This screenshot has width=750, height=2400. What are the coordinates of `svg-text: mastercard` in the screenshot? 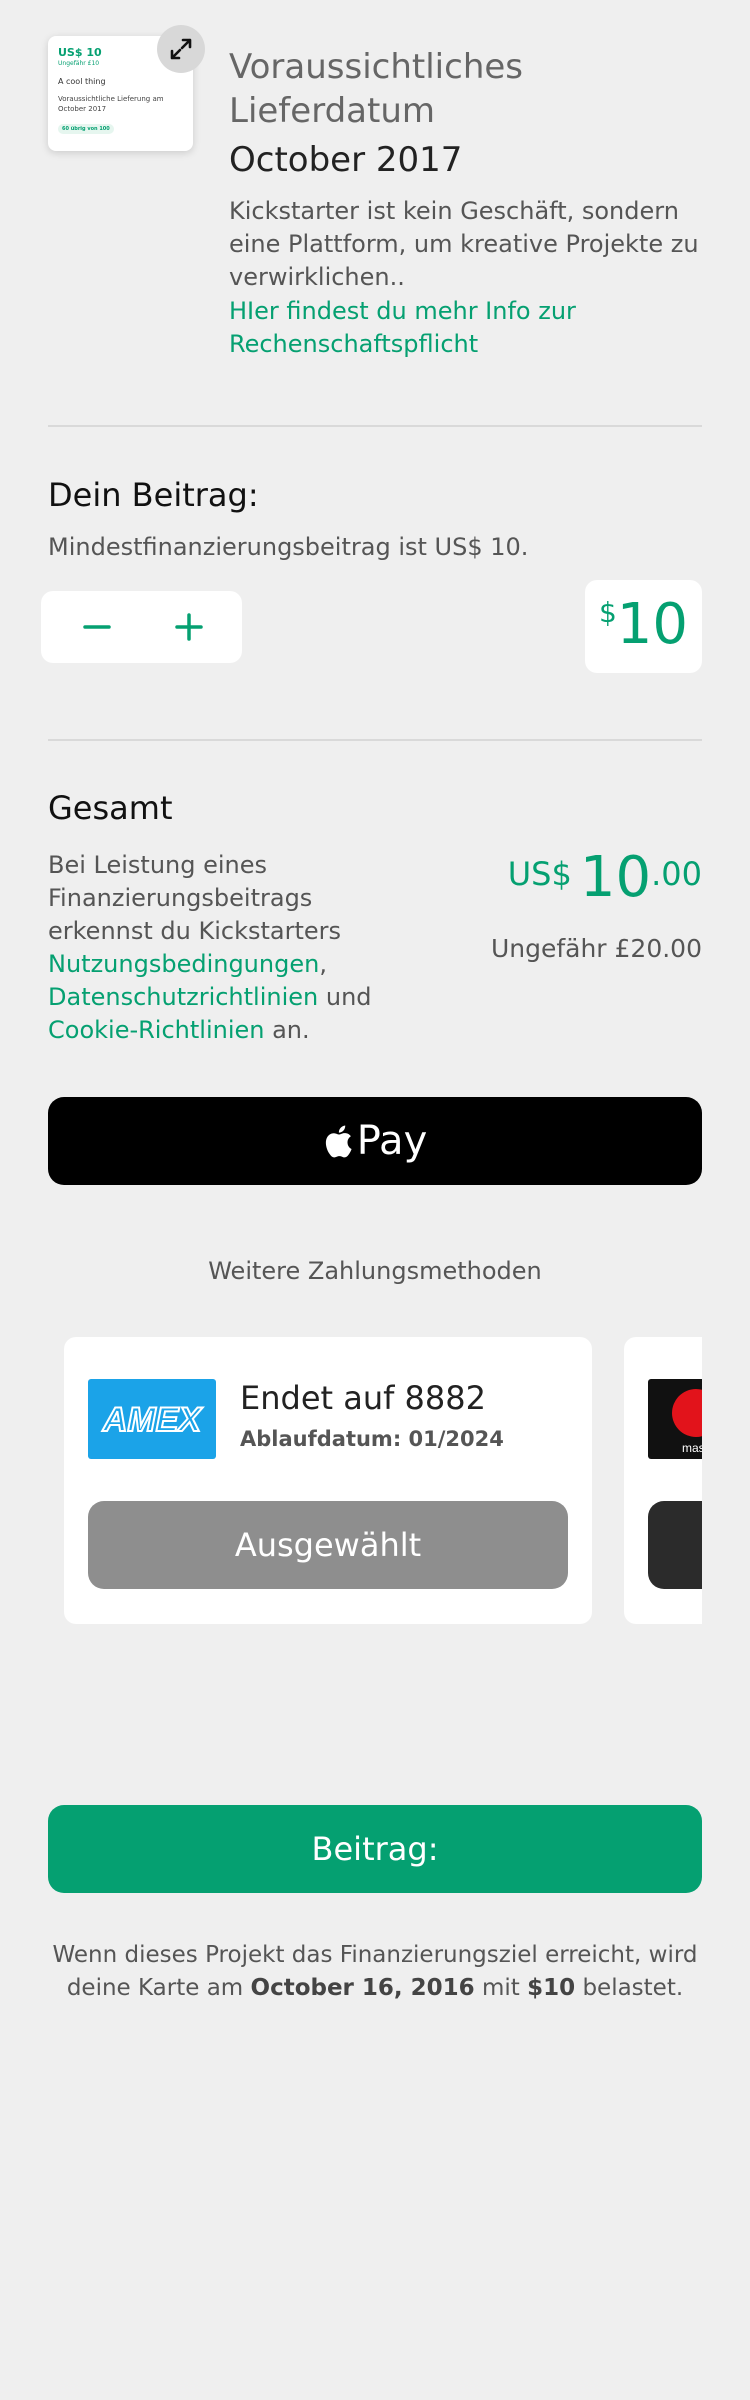 It's located at (692, 1448).